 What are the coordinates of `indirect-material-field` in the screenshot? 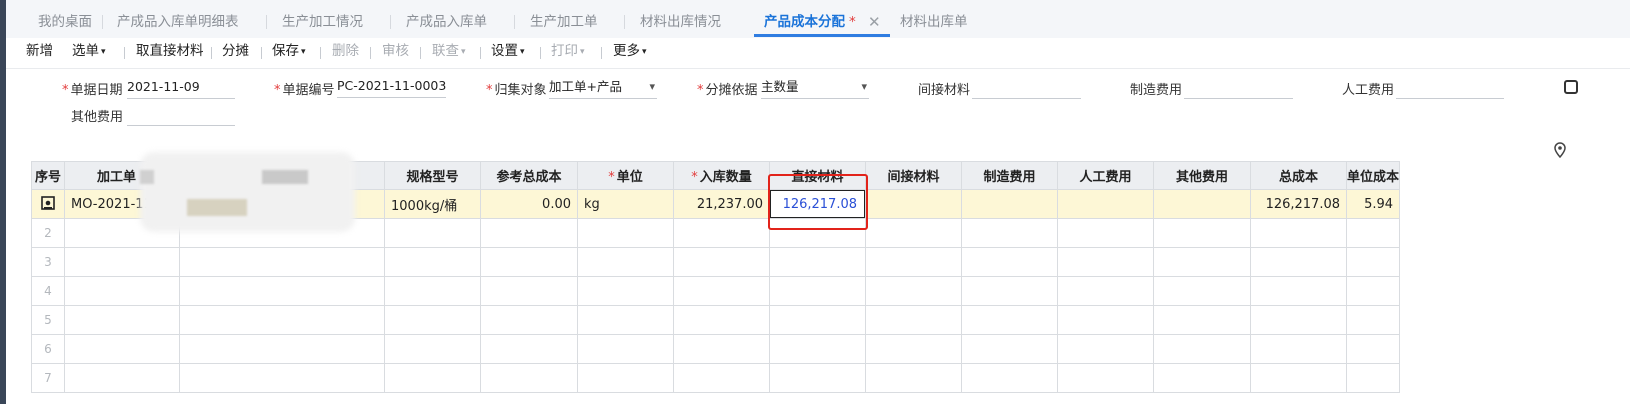 It's located at (1026, 88).